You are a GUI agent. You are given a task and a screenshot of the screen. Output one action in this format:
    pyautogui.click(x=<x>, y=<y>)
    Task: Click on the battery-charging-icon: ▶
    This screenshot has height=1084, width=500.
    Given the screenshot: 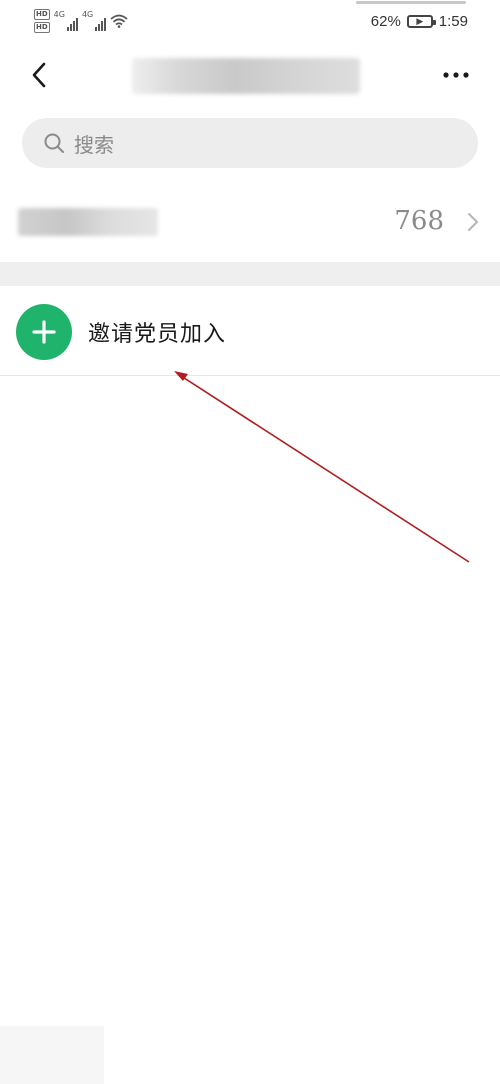 What is the action you would take?
    pyautogui.click(x=421, y=21)
    